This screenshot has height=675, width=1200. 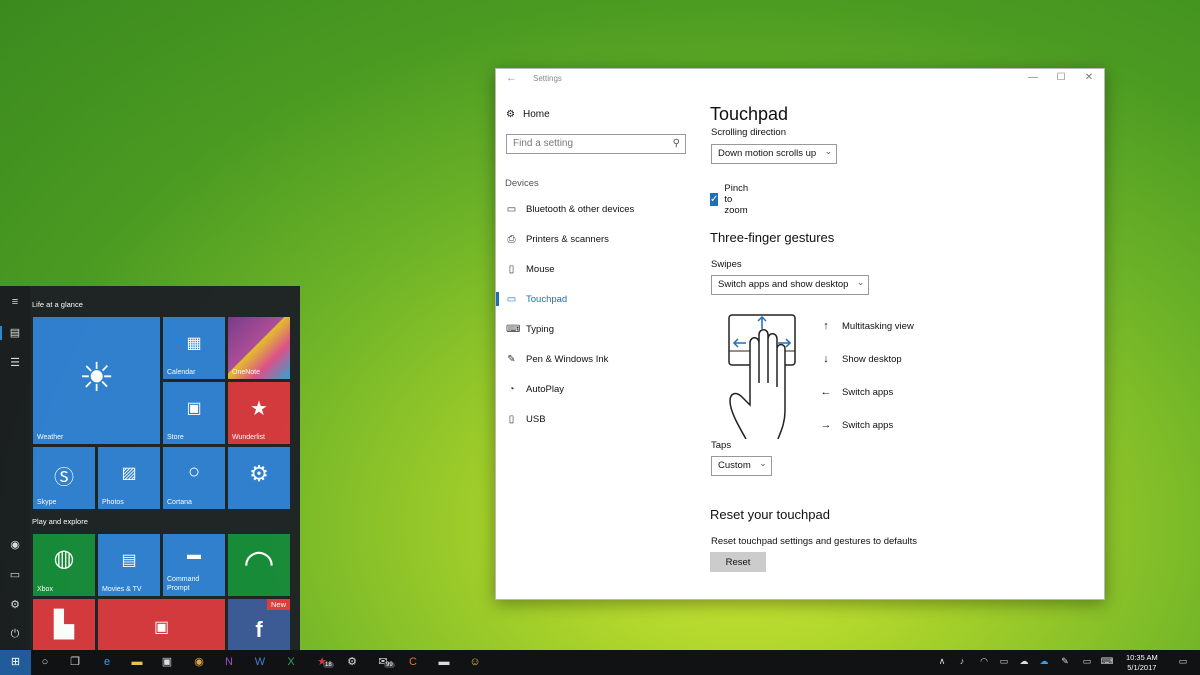 What do you see at coordinates (15, 334) in the screenshot?
I see `tiles-view-icon: ▤` at bounding box center [15, 334].